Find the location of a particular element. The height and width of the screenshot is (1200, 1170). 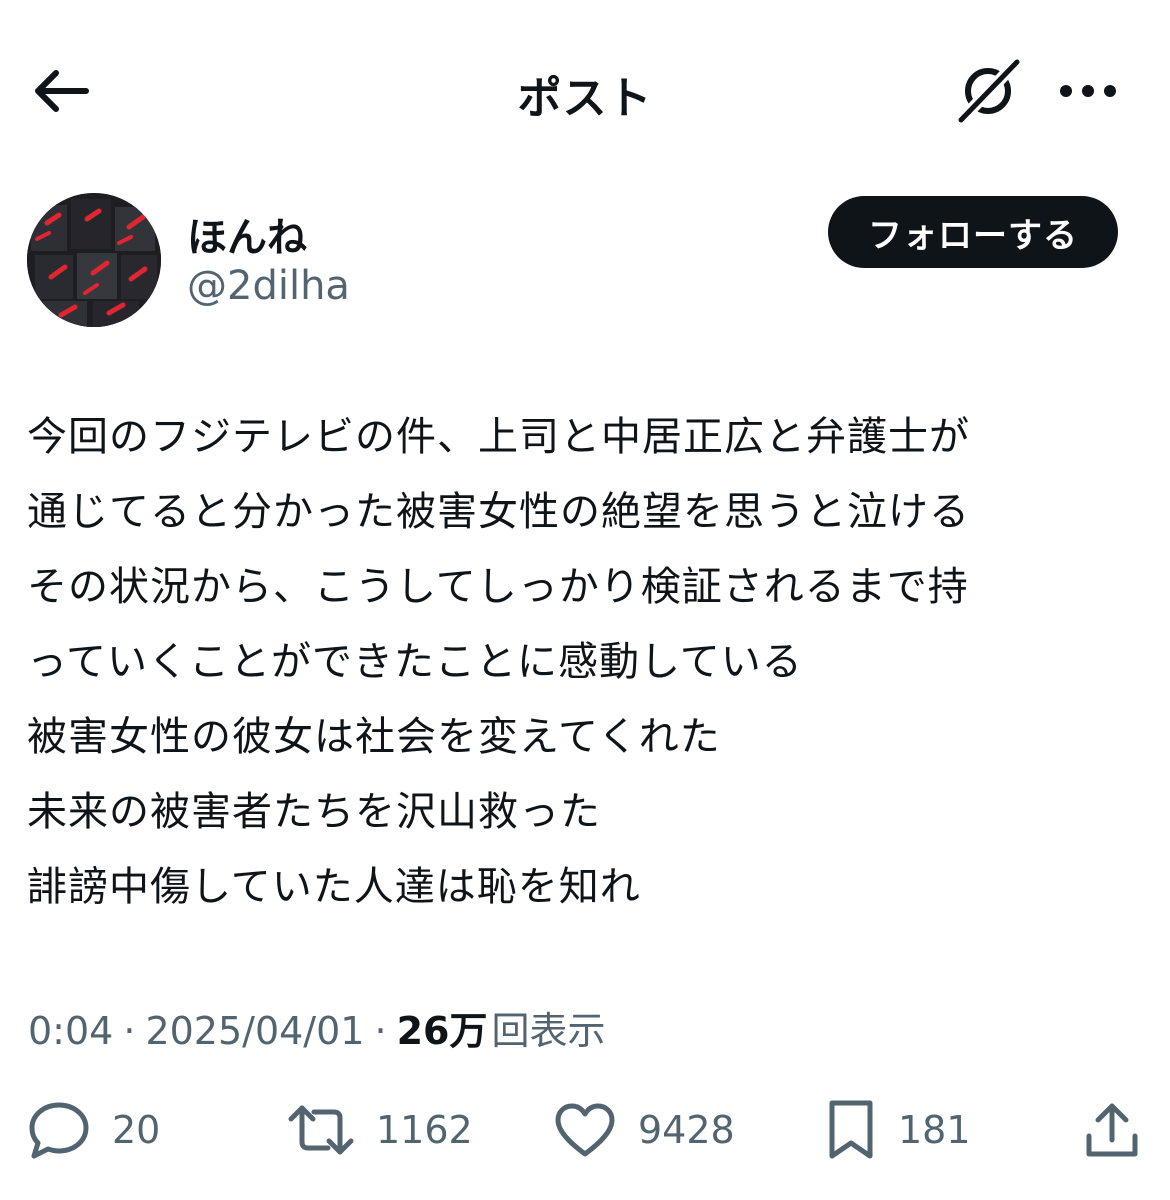

heart-icon is located at coordinates (585, 1130).